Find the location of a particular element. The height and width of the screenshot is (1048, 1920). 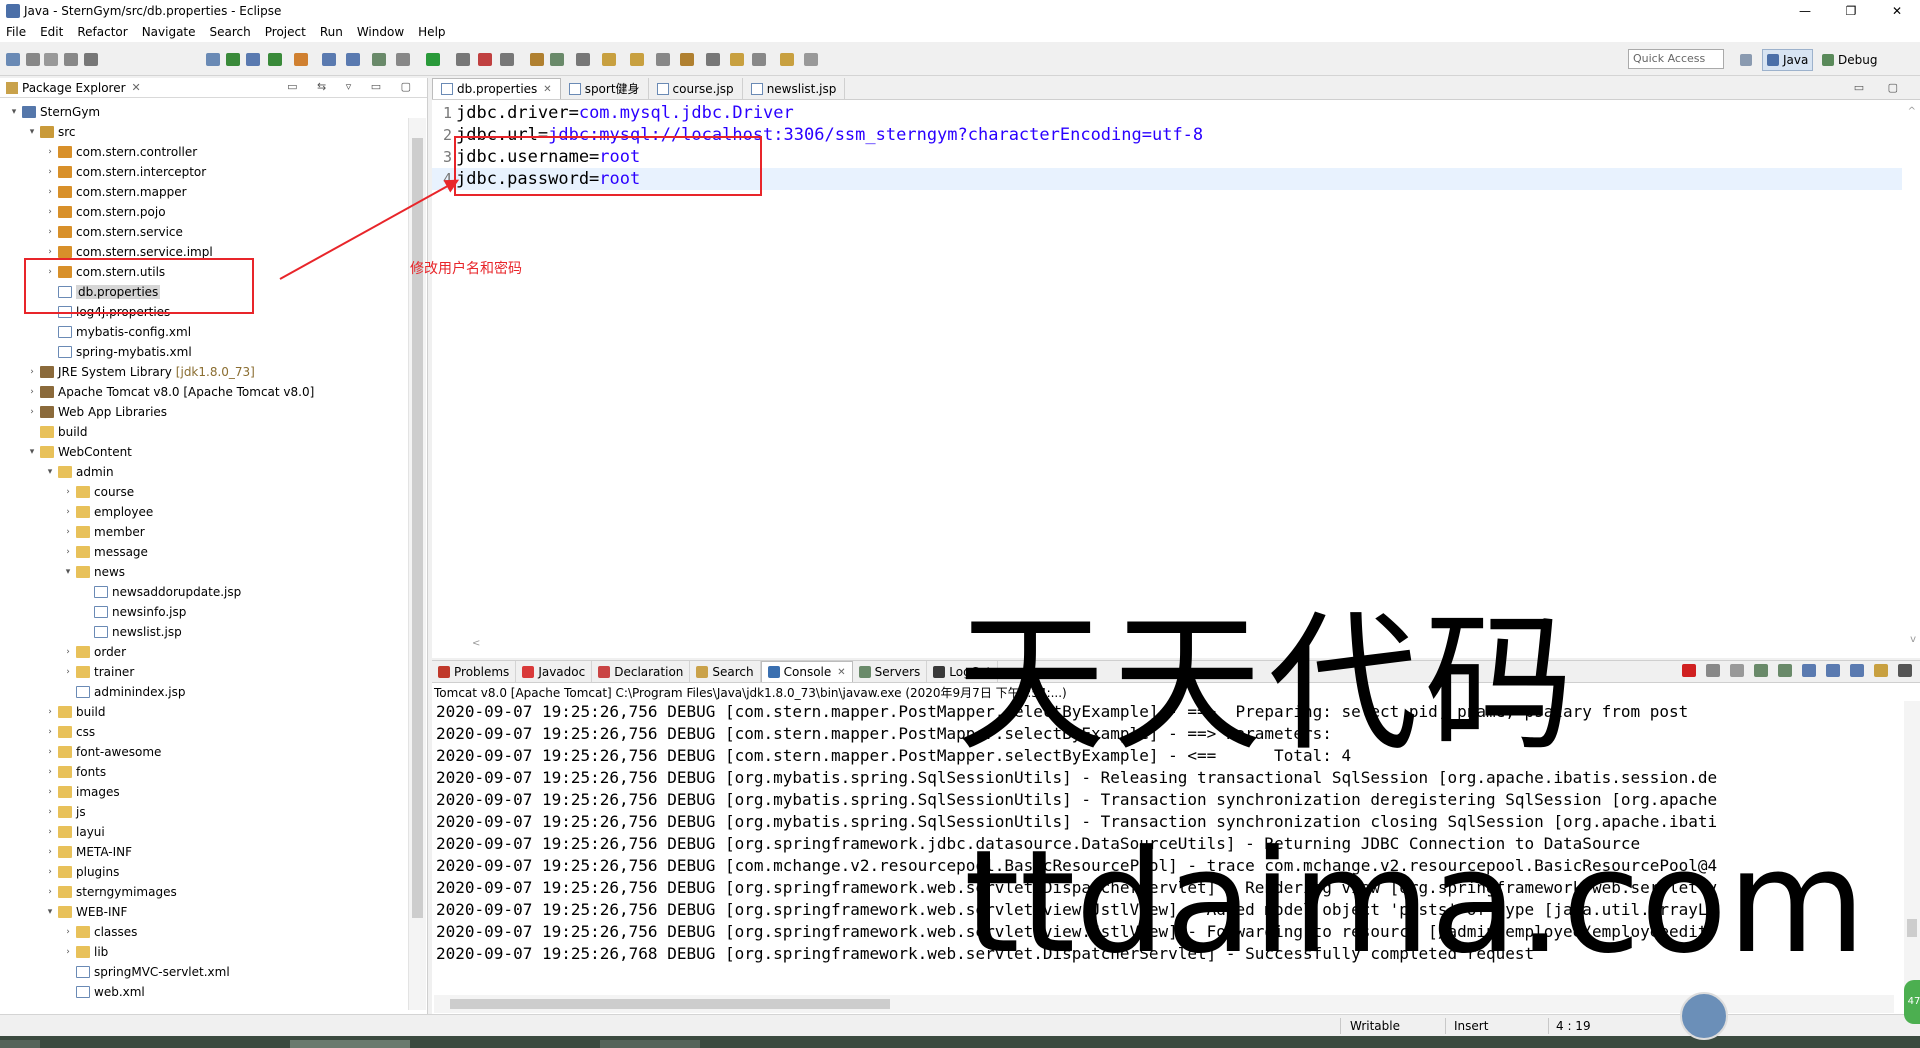

tree-item: ▾ SternGym is located at coordinates (54, 112).